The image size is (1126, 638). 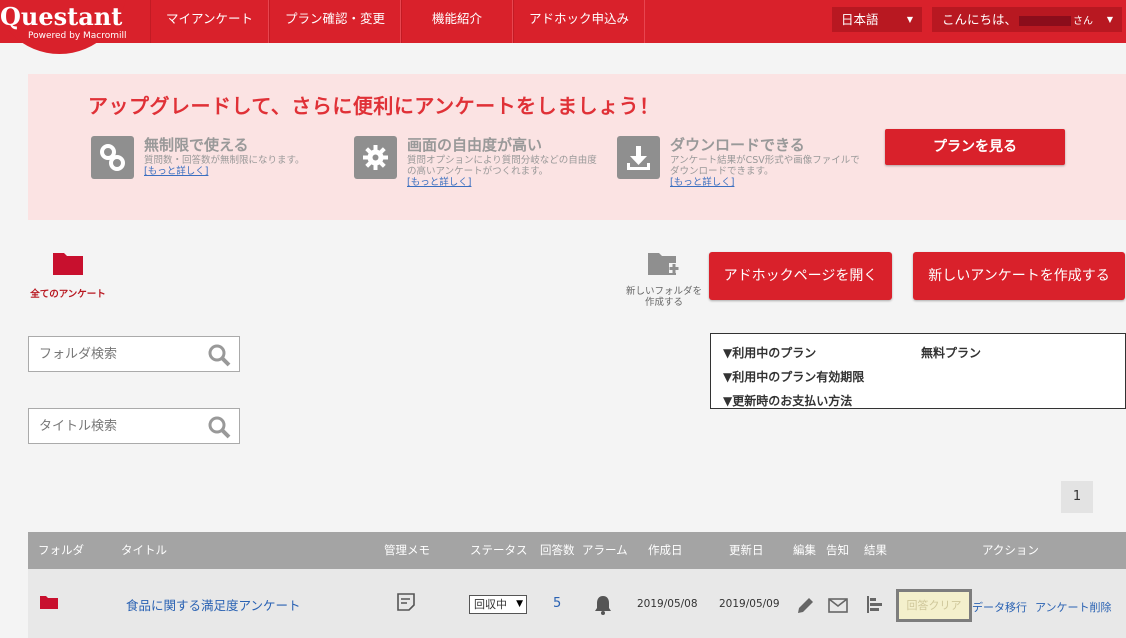 What do you see at coordinates (860, 19) in the screenshot?
I see `language-value: 日本語` at bounding box center [860, 19].